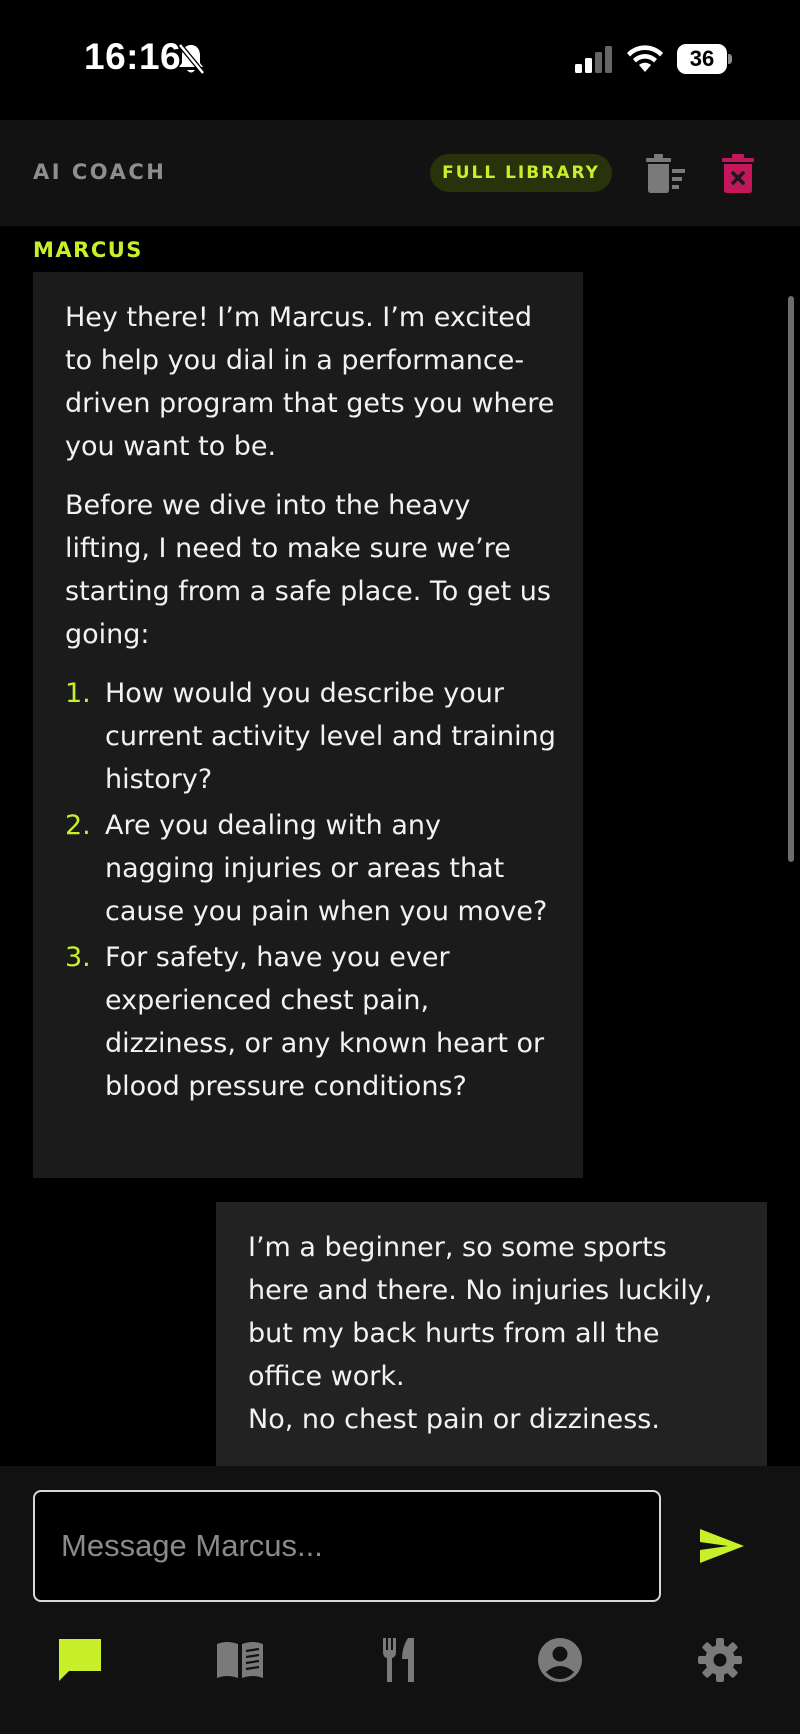 Image resolution: width=800 pixels, height=1734 pixels. Describe the element at coordinates (457, 1247) in the screenshot. I see `message-line: I’m a beginner, so some sports` at that location.